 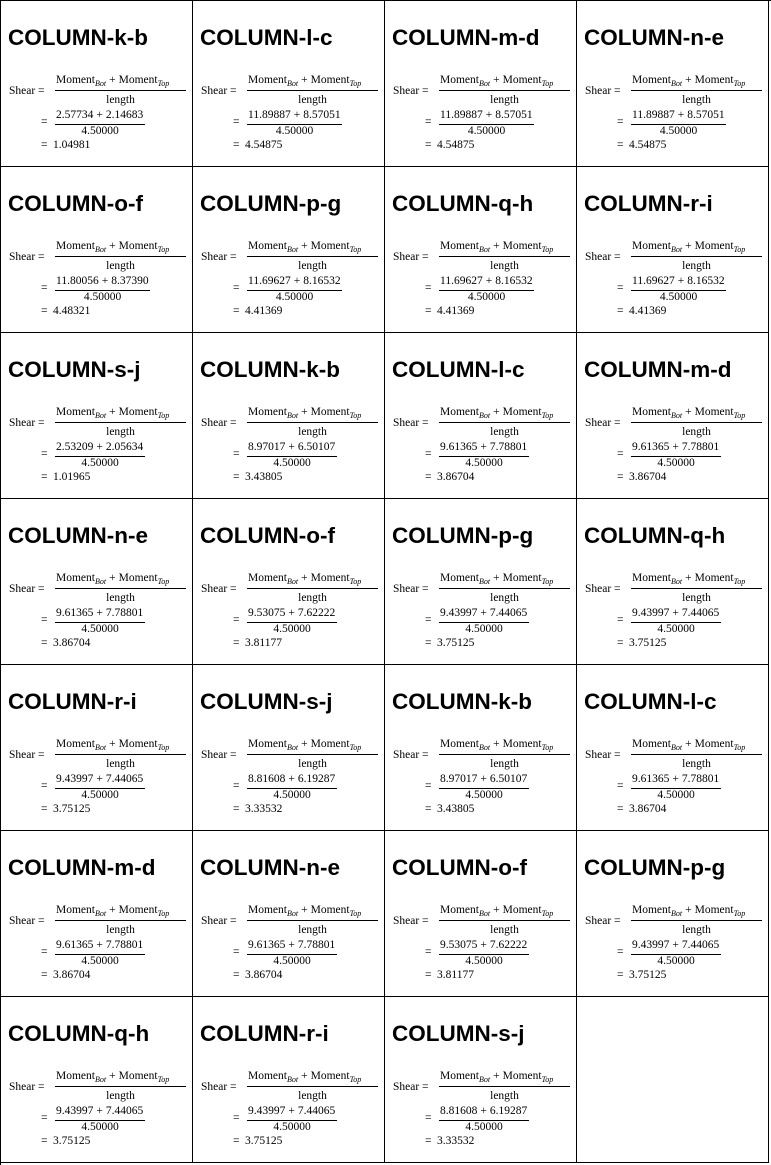 I want to click on moment-bot-value: 9.53075, so click(x=267, y=613).